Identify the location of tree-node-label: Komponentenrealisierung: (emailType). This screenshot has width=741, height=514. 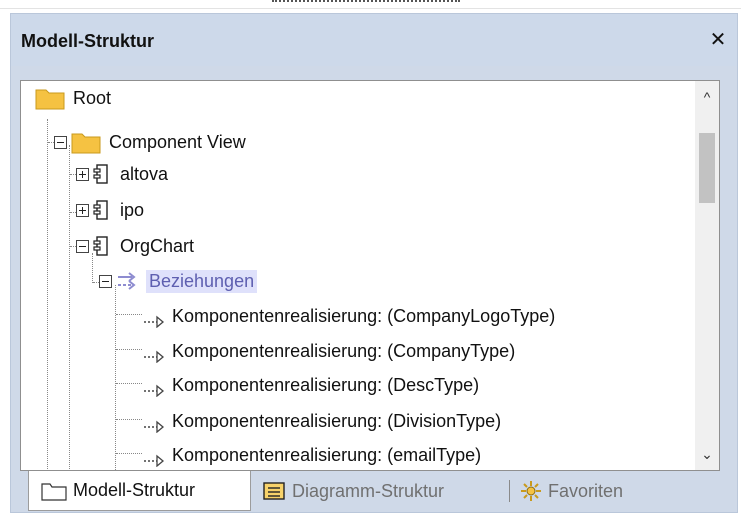
(327, 454).